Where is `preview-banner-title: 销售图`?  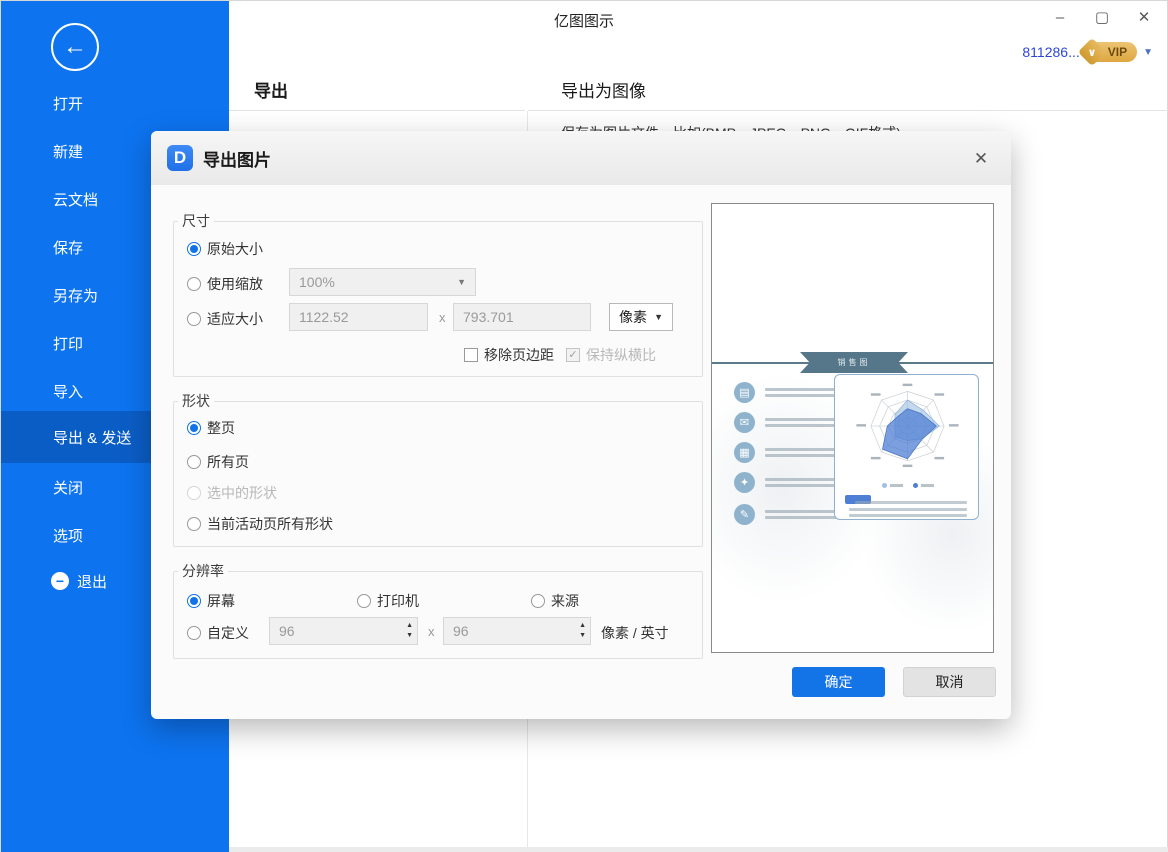
preview-banner-title: 销售图 is located at coordinates (854, 362).